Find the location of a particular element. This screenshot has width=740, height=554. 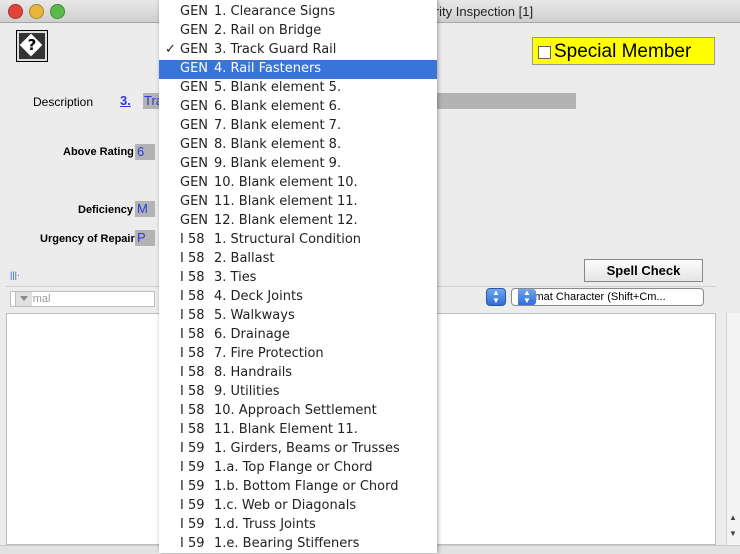

menu-item-label: 5. Walkways is located at coordinates (254, 315).